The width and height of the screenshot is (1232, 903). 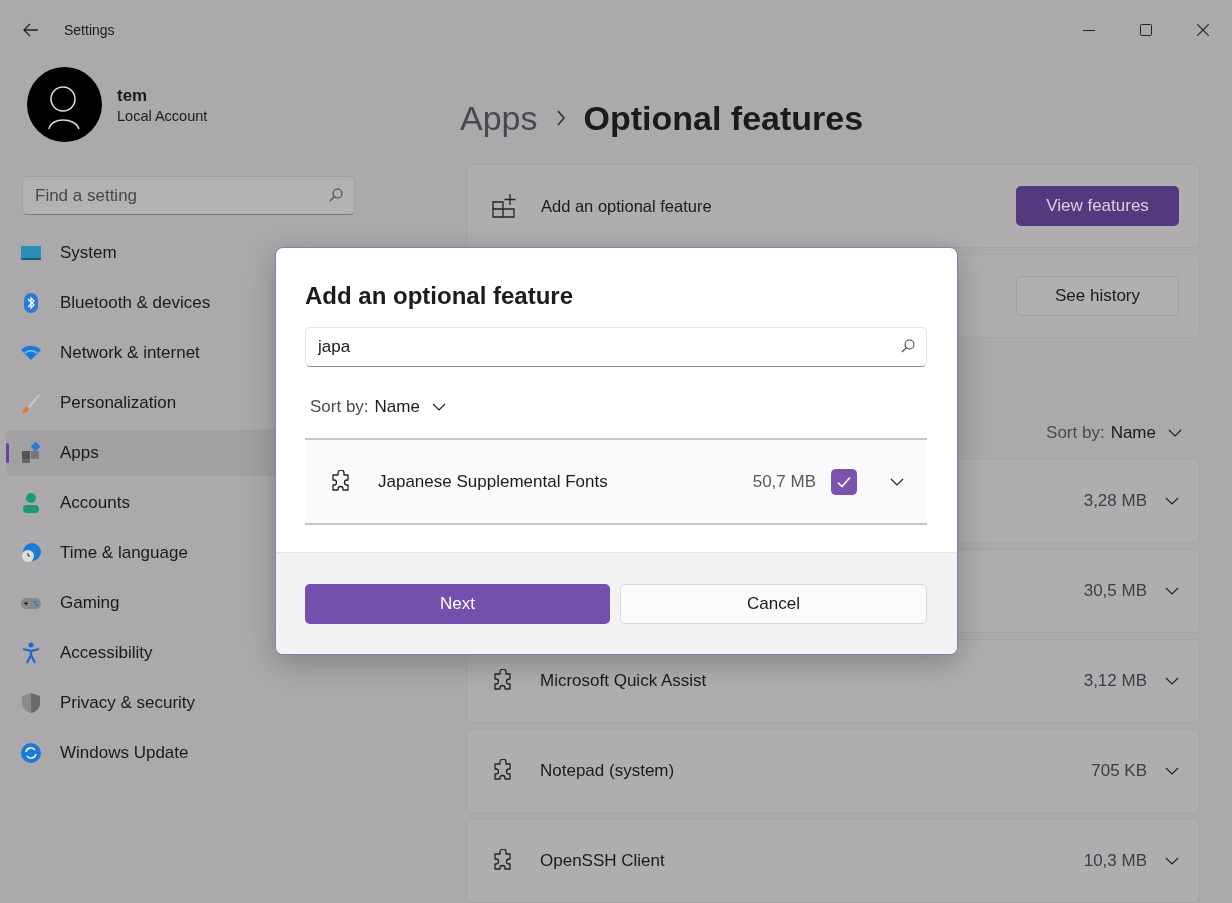 I want to click on page-title: Optional features, so click(x=723, y=118).